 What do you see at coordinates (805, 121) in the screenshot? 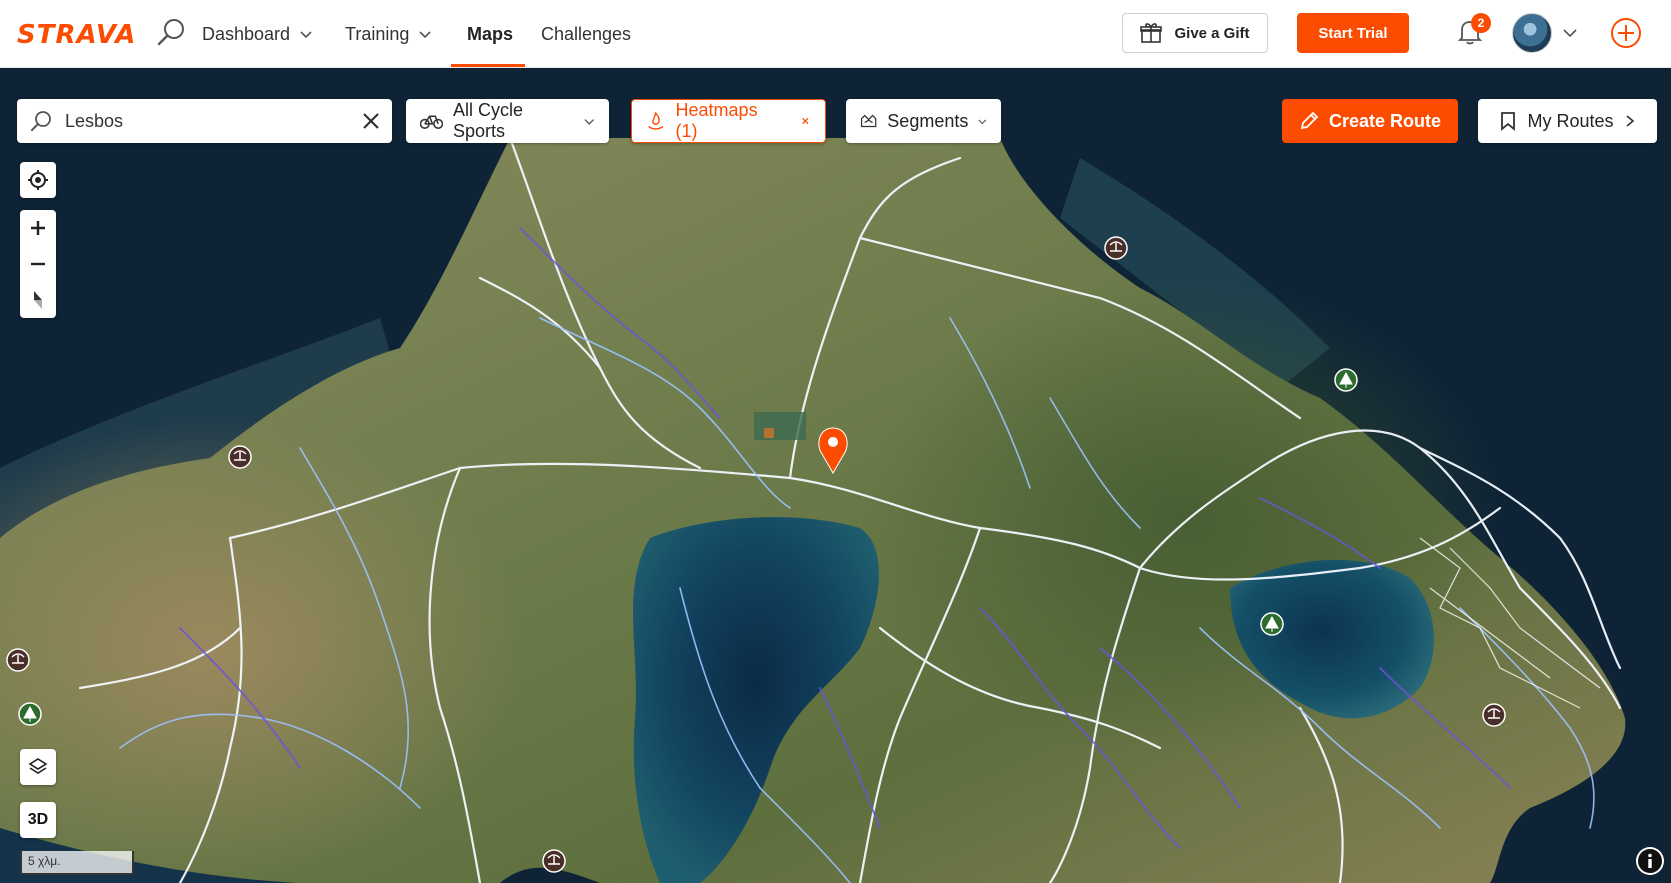
I see `close-icon` at bounding box center [805, 121].